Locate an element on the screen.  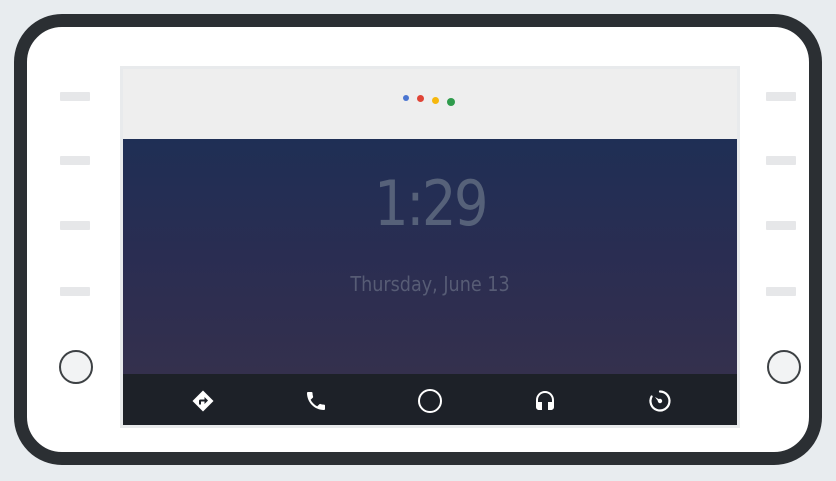
phone-icon is located at coordinates (316, 401).